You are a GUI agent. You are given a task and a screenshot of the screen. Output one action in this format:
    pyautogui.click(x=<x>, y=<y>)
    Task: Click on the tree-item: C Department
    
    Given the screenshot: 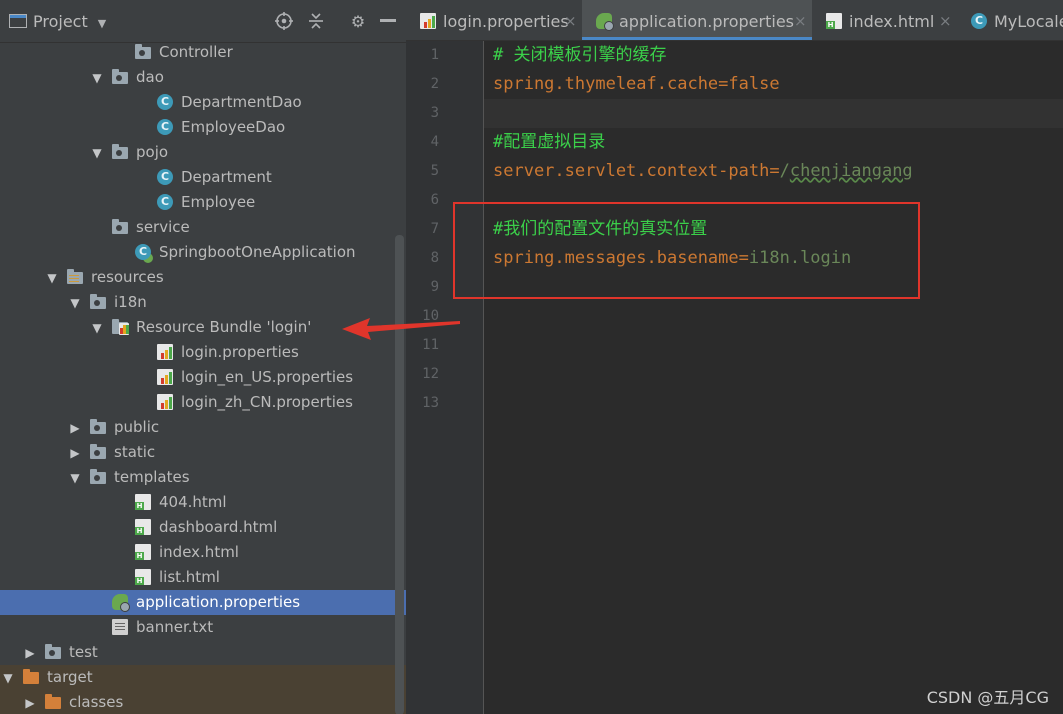 What is the action you would take?
    pyautogui.click(x=203, y=177)
    